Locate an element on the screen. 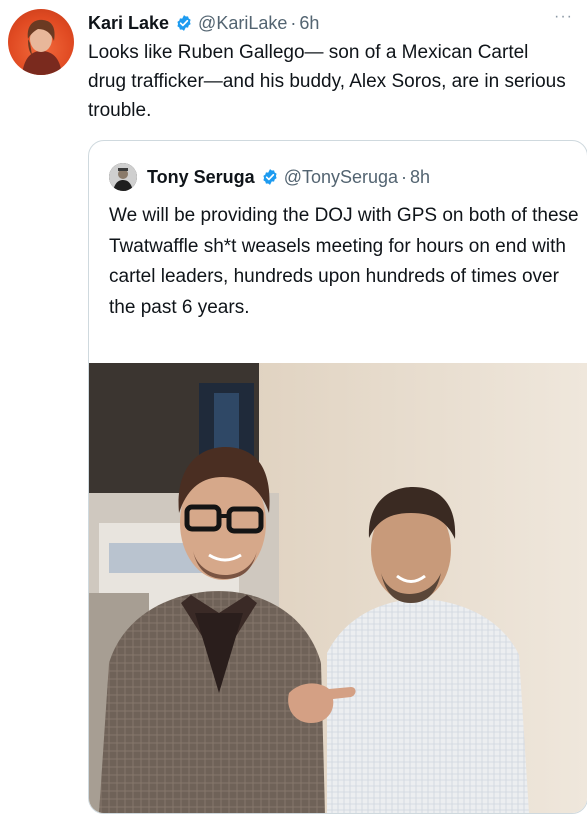 Image resolution: width=587 pixels, height=814 pixels. quote-header: Tony Seruga @TonySeruga · 8h is located at coordinates (269, 177).